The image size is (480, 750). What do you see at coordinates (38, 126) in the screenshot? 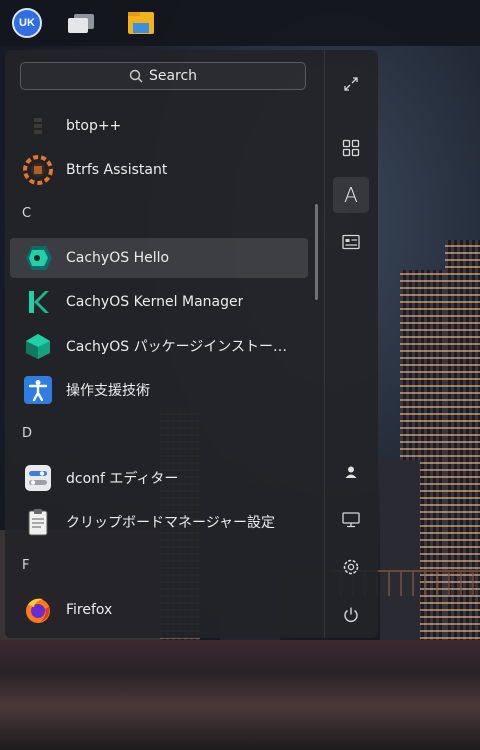
I see `btop-icon` at bounding box center [38, 126].